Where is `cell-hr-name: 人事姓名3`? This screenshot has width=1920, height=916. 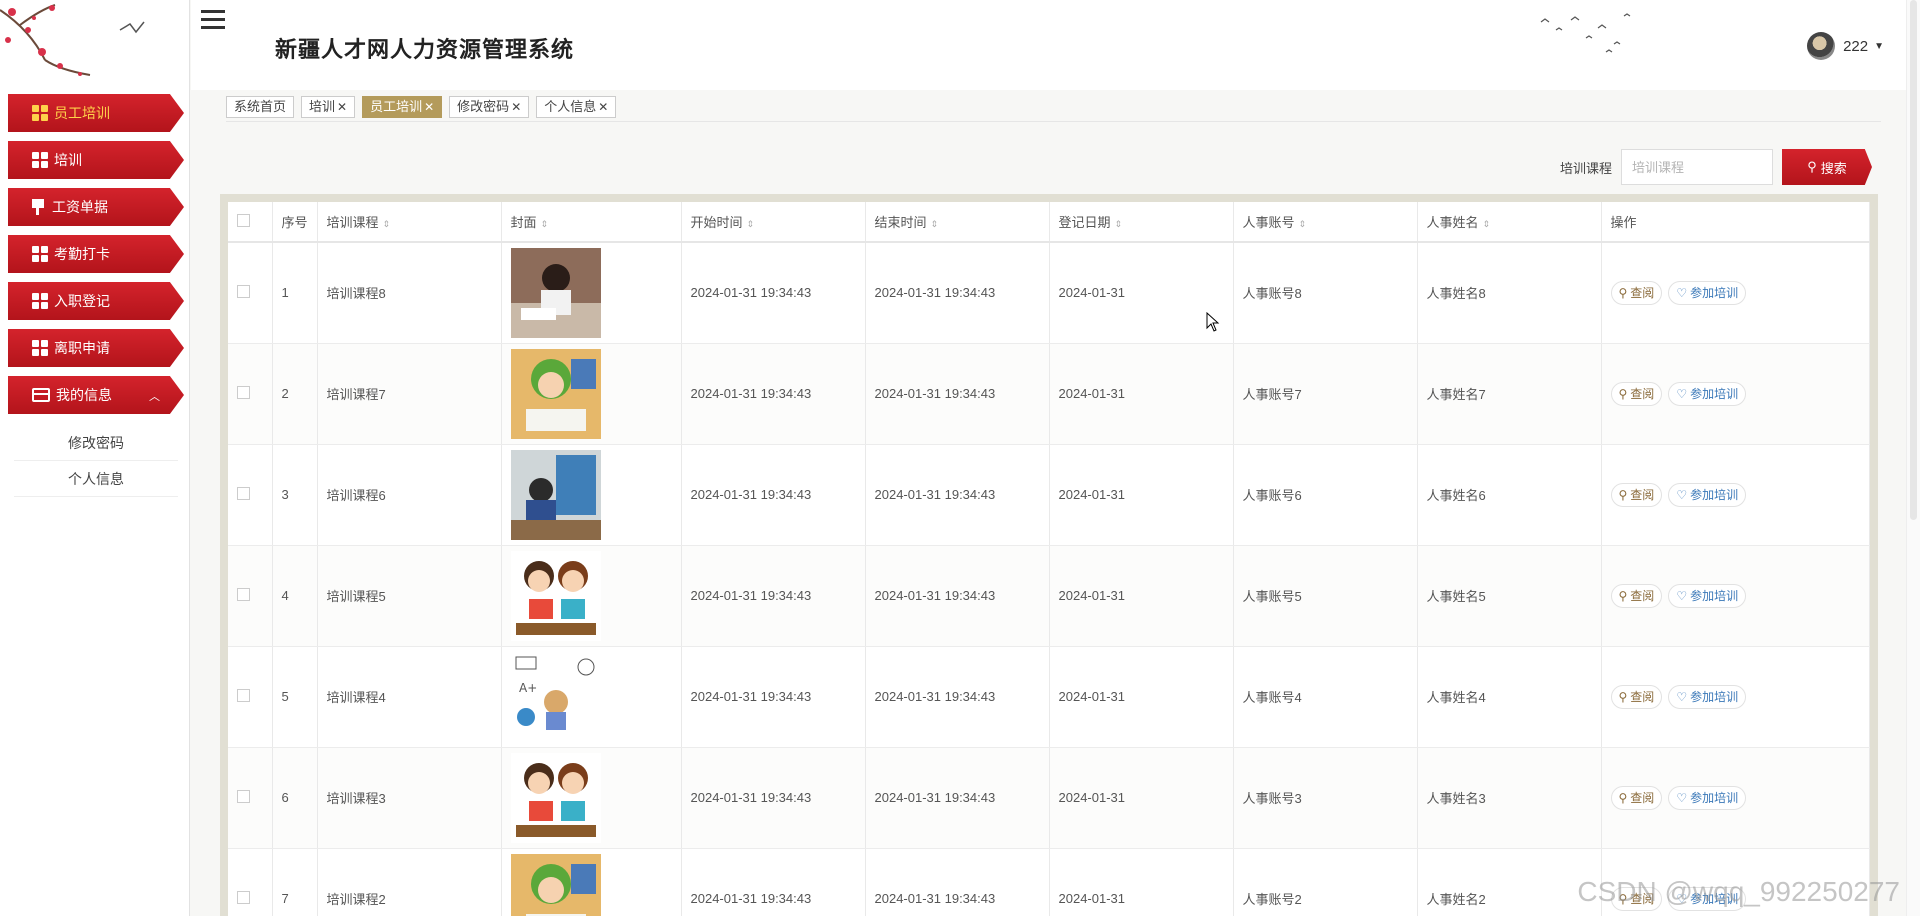 cell-hr-name: 人事姓名3 is located at coordinates (1509, 798).